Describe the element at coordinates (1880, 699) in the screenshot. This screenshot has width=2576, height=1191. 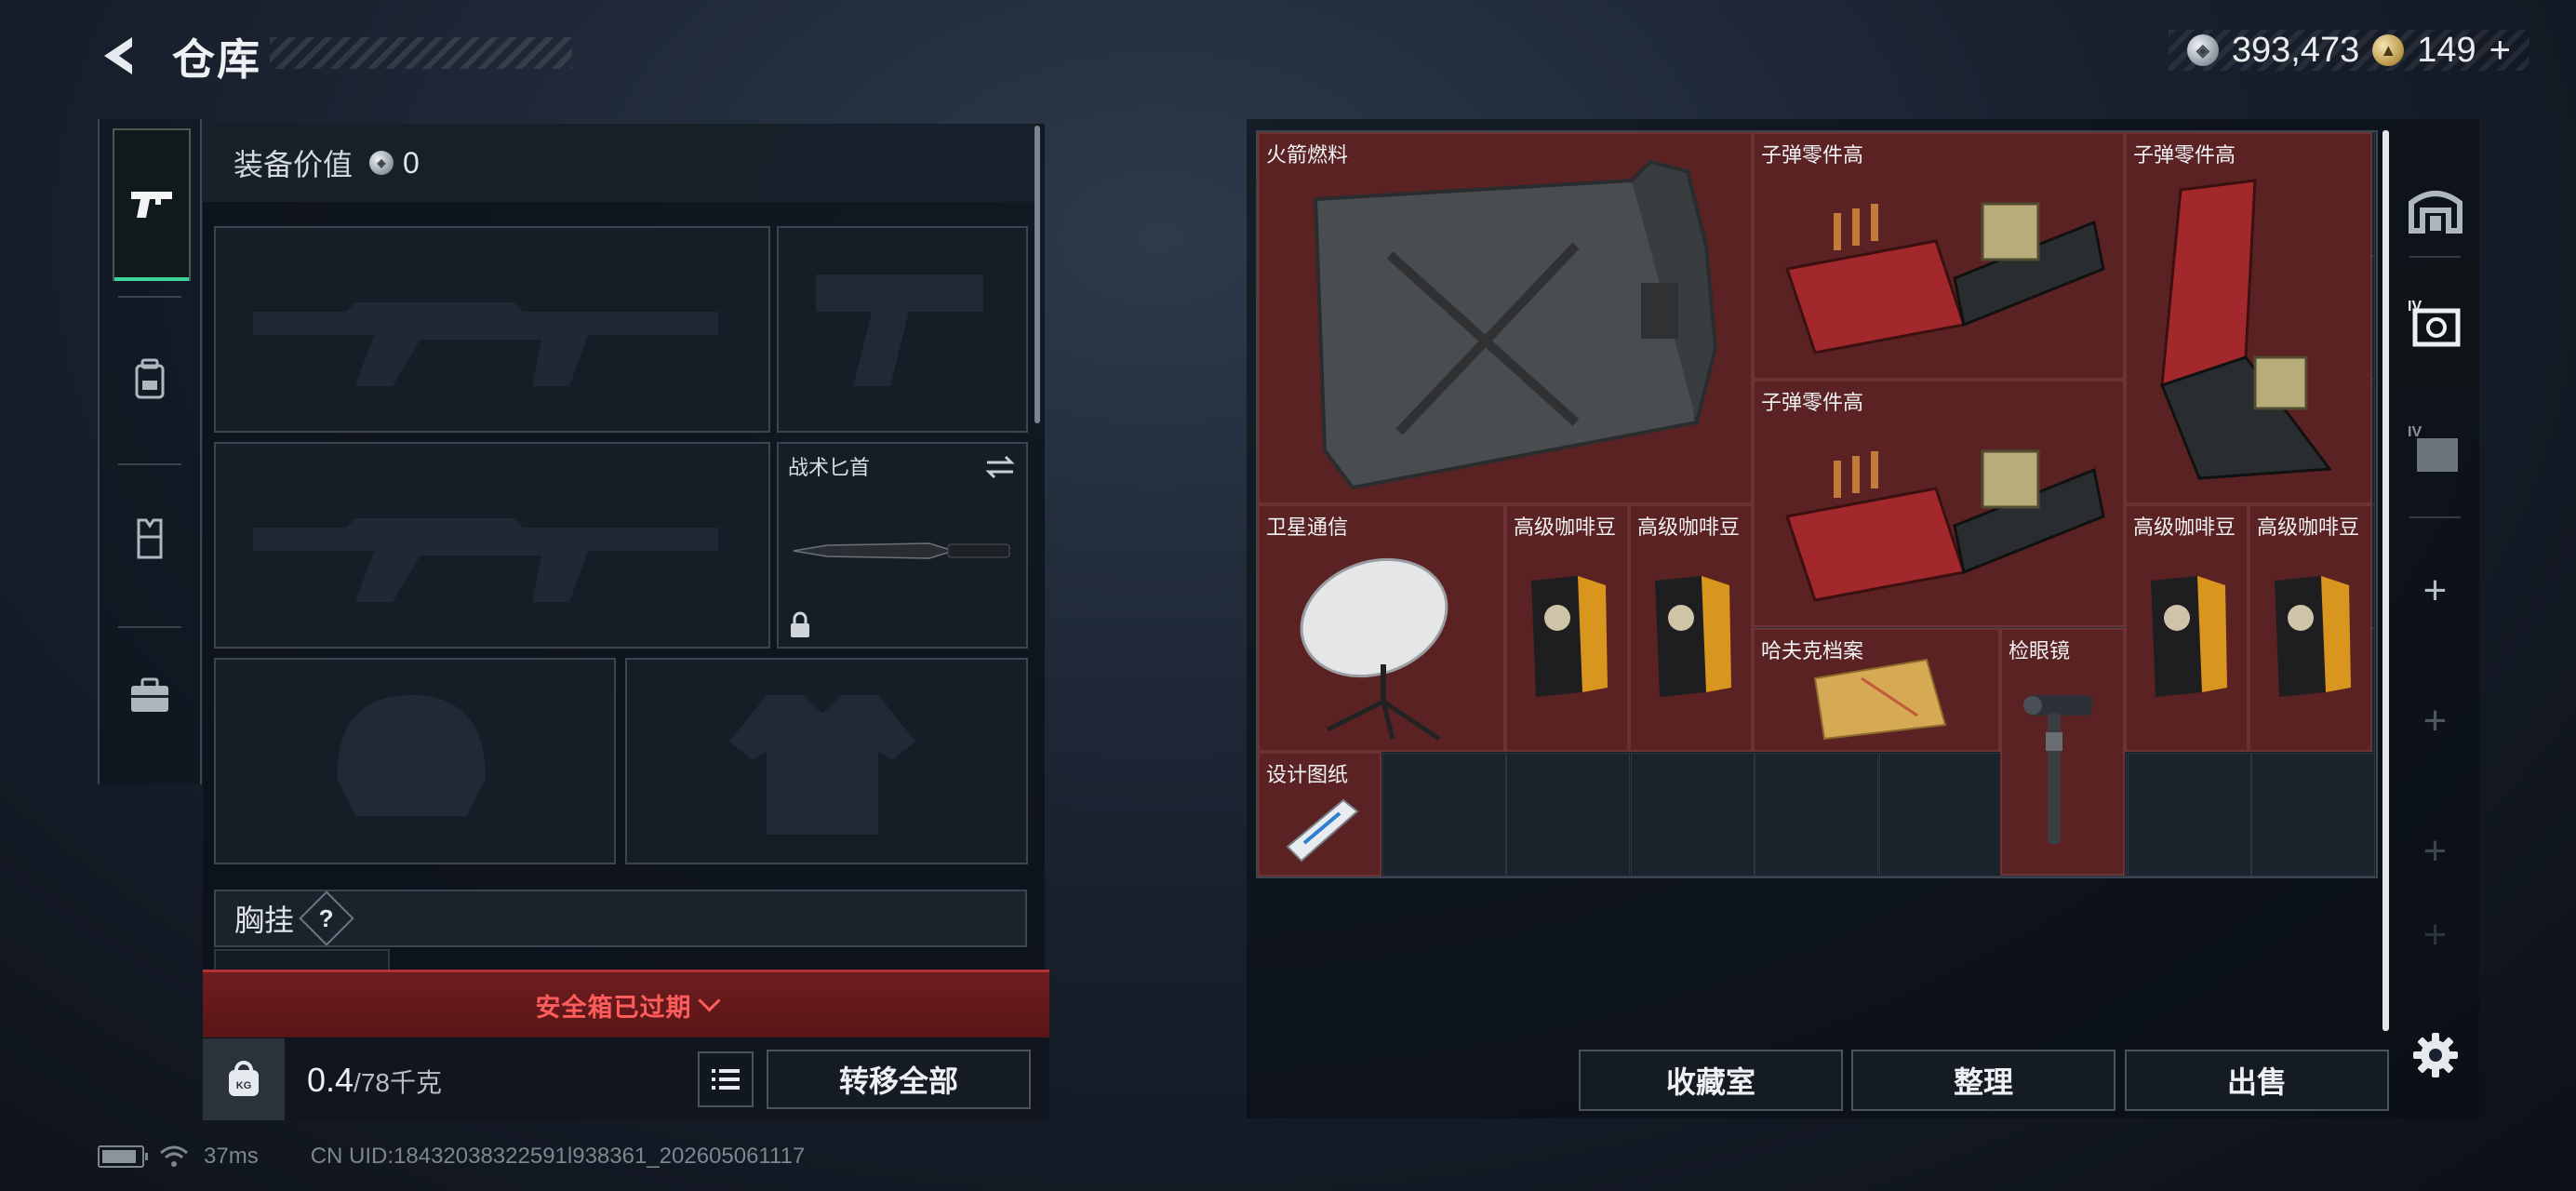
I see `document-icon` at that location.